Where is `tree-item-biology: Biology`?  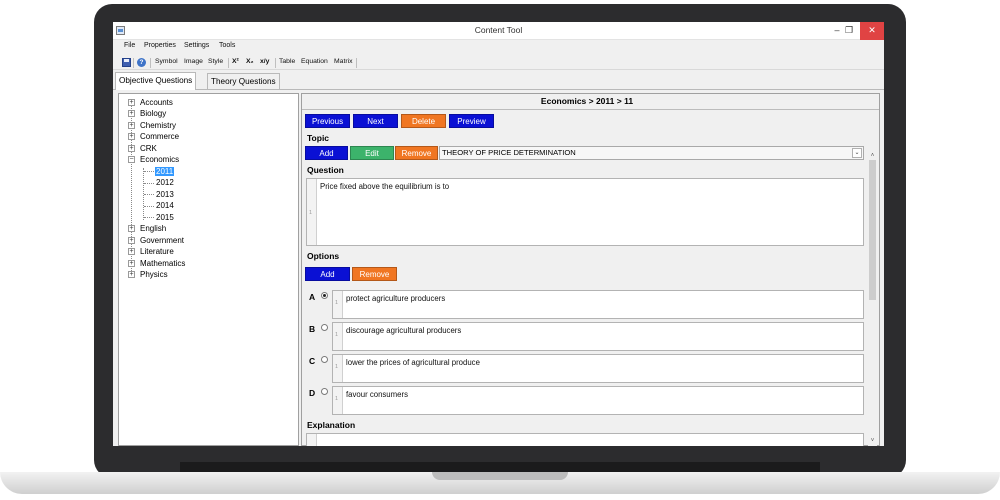 tree-item-biology: Biology is located at coordinates (153, 113).